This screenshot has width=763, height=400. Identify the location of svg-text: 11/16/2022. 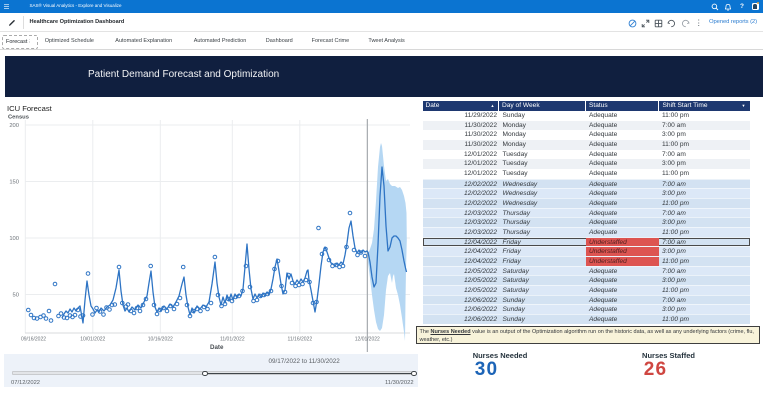
(299, 340).